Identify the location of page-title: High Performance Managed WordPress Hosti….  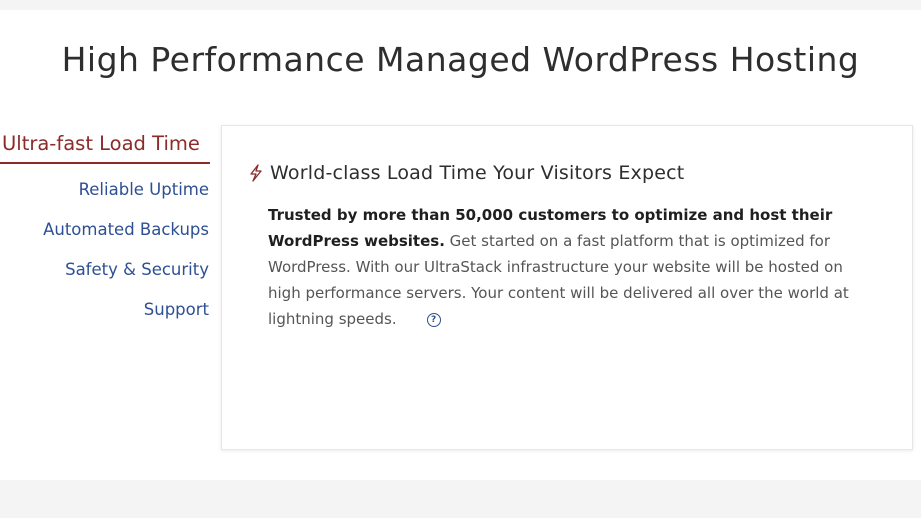
(460, 59).